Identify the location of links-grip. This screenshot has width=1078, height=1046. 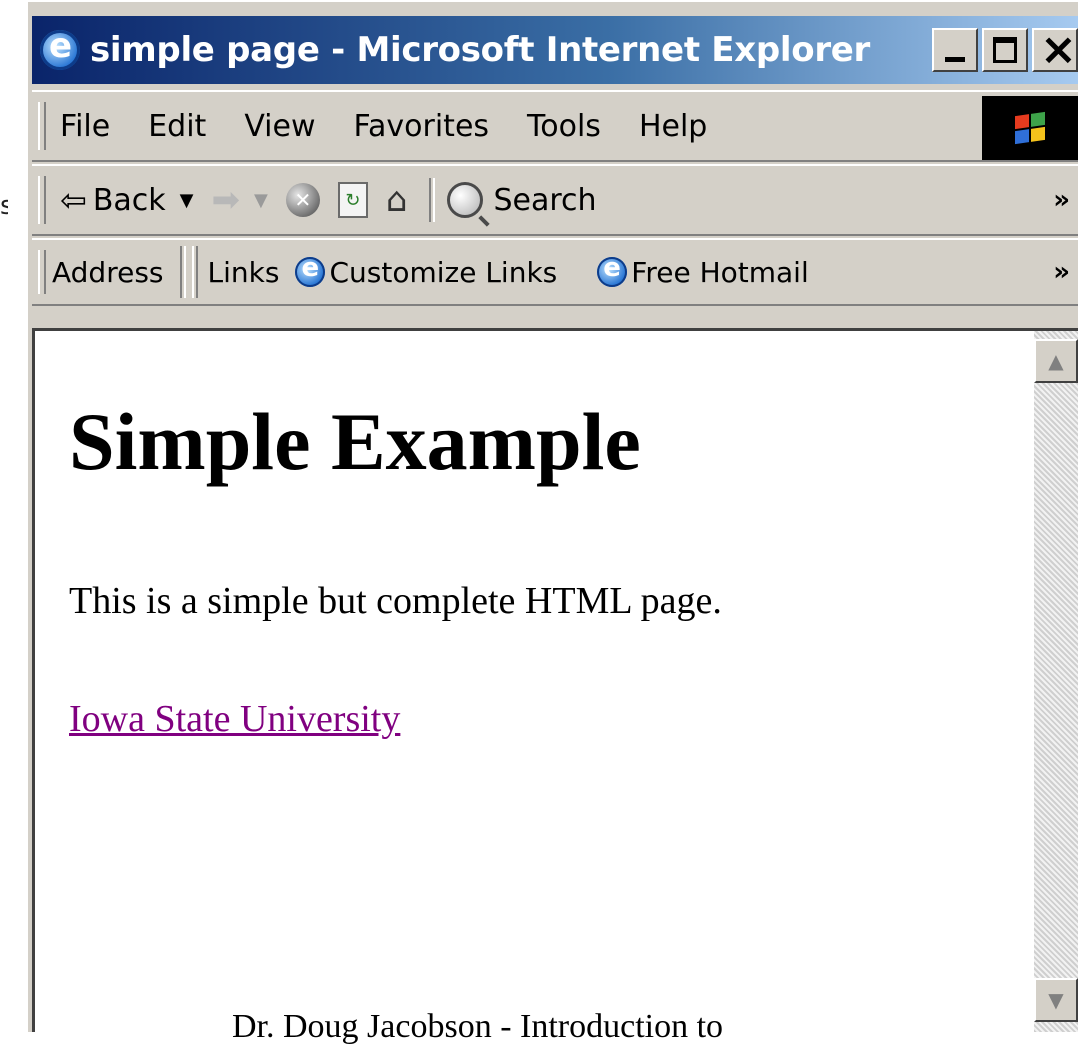
(194, 272).